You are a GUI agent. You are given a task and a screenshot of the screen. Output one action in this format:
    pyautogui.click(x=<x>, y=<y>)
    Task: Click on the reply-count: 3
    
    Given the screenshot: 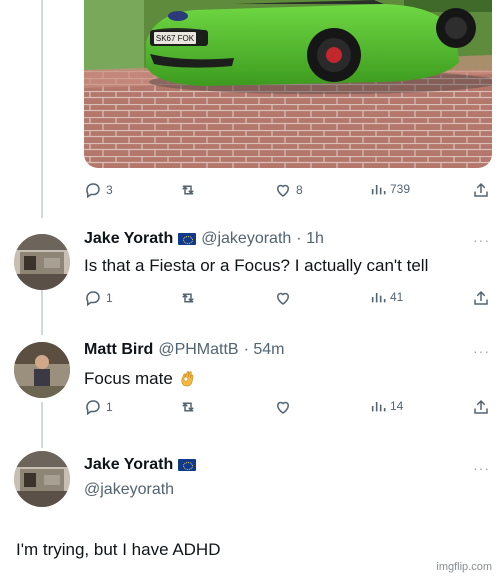 What is the action you would take?
    pyautogui.click(x=109, y=190)
    